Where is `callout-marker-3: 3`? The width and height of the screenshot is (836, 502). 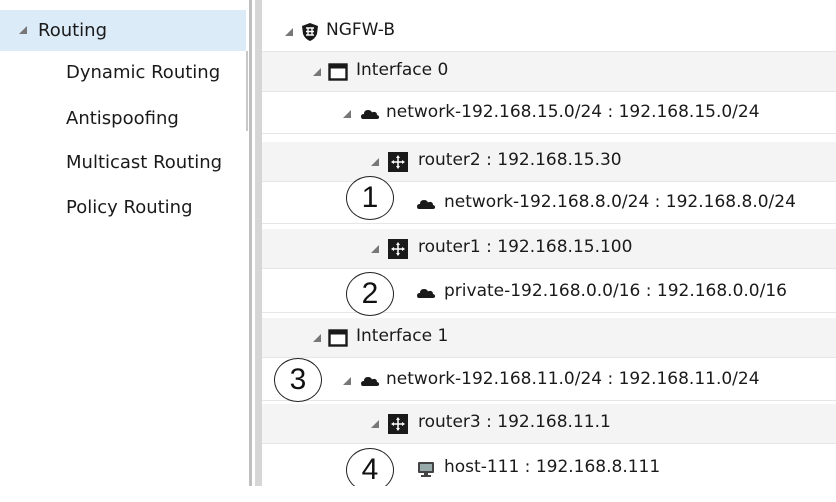
callout-marker-3: 3 is located at coordinates (298, 380).